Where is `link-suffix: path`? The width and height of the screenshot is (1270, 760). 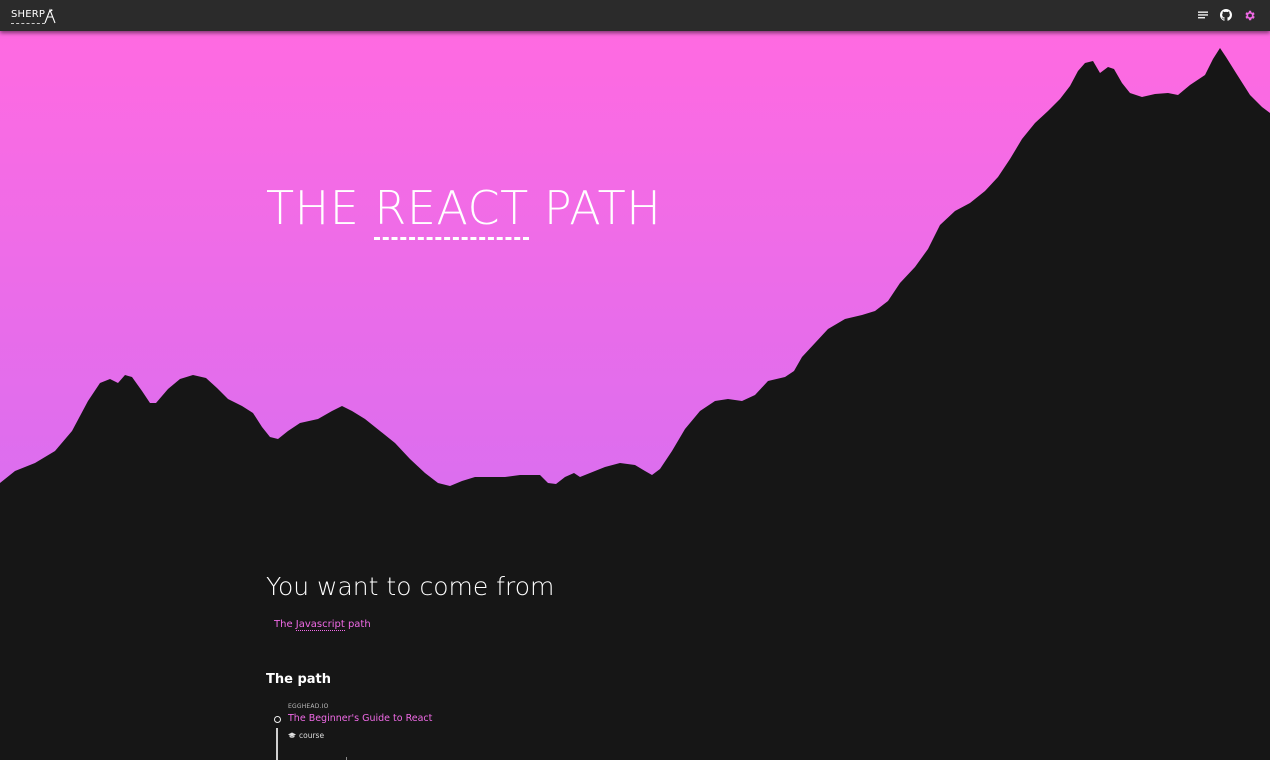 link-suffix: path is located at coordinates (357, 624).